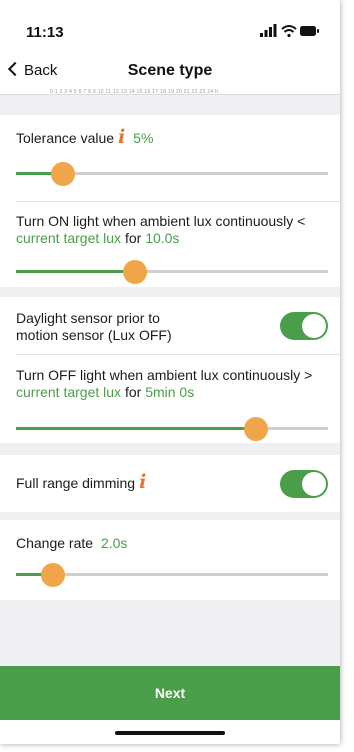 Image resolution: width=354 pixels, height=752 pixels. Describe the element at coordinates (75, 271) in the screenshot. I see `turn-on-slider-fill` at that location.